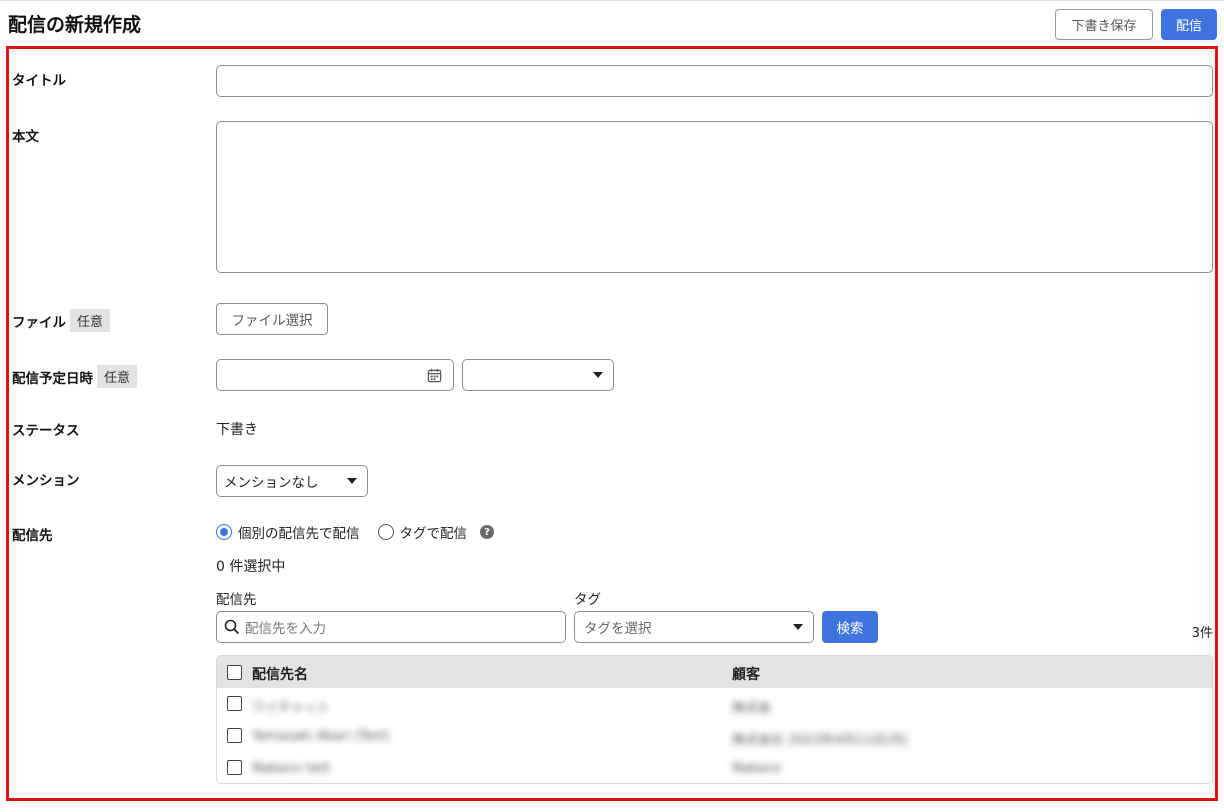 The height and width of the screenshot is (812, 1224). What do you see at coordinates (61, 320) in the screenshot?
I see `file-label: ファイル 任意` at bounding box center [61, 320].